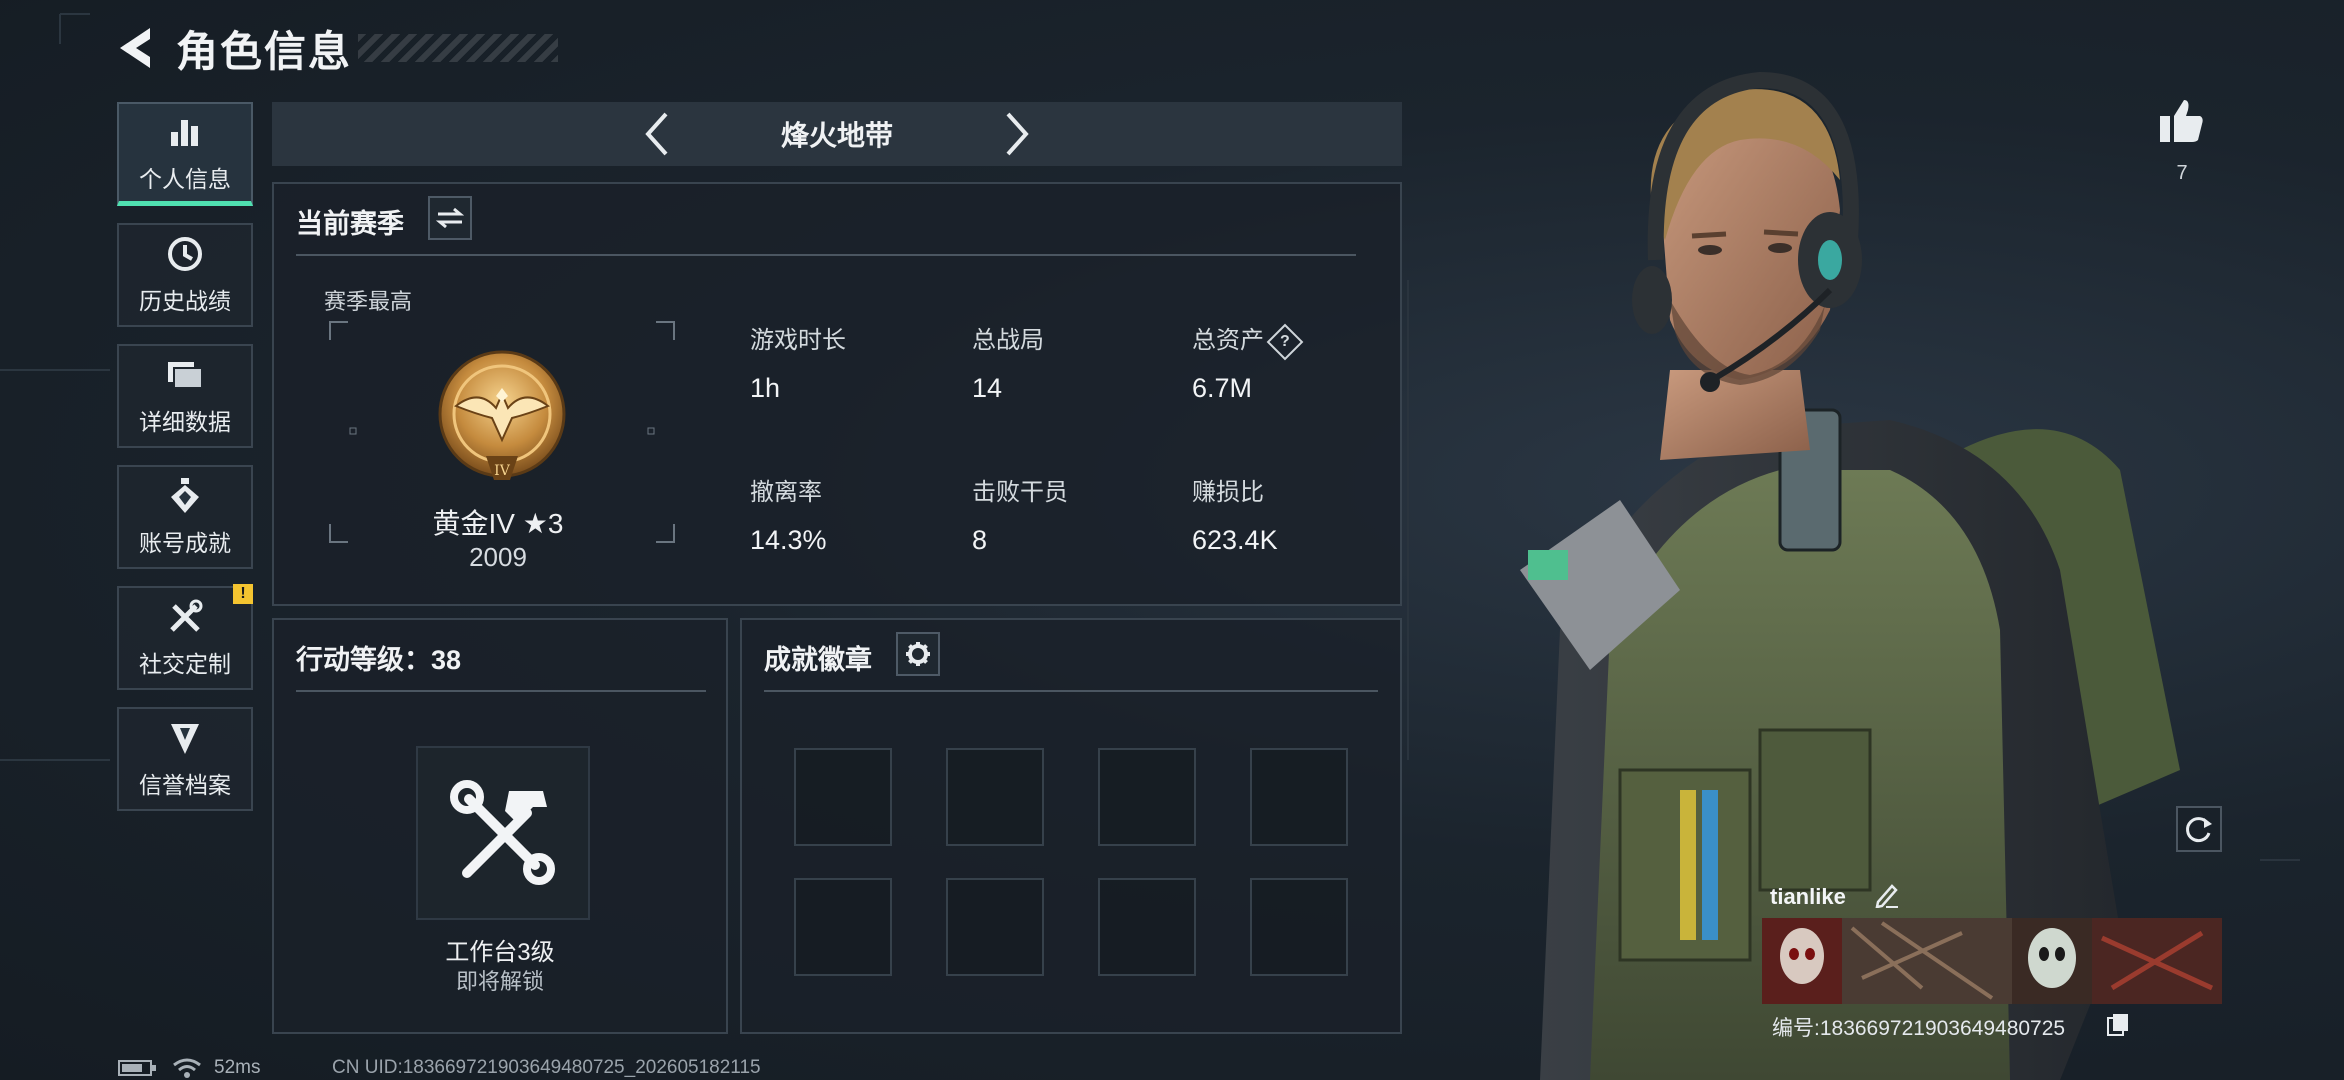 Image resolution: width=2344 pixels, height=1080 pixels. Describe the element at coordinates (1071, 826) in the screenshot. I see `achievement-badges-panel: 成就徽章` at that location.